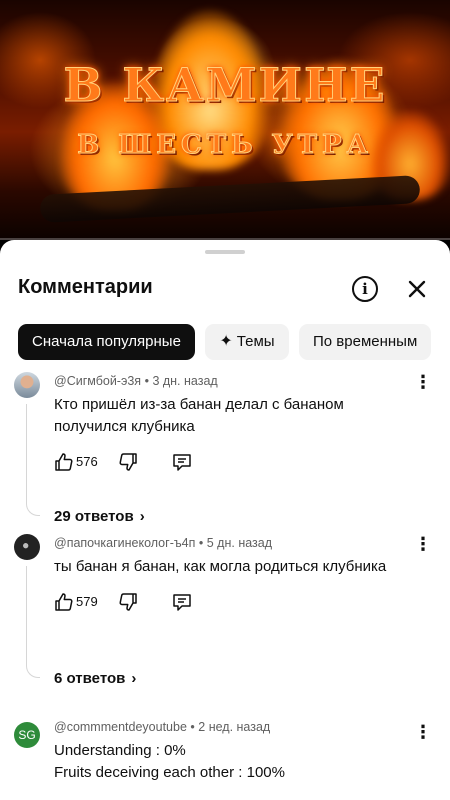  What do you see at coordinates (185, 381) in the screenshot?
I see `comment-time: 3 дн. назад` at bounding box center [185, 381].